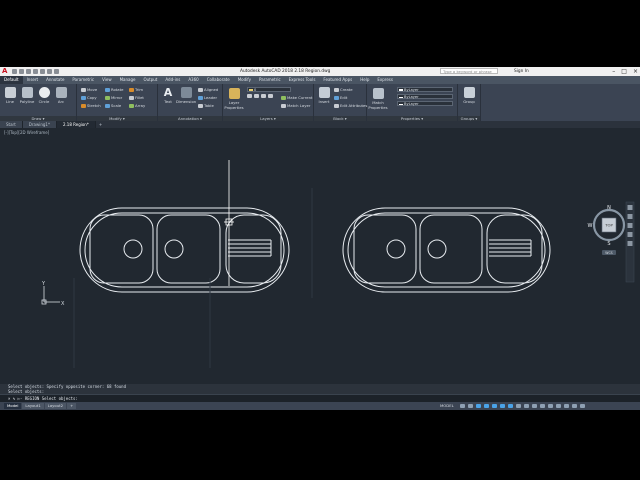 Image resolution: width=640 pixels, height=480 pixels. Describe the element at coordinates (89, 89) in the screenshot. I see `move-button: Move` at that location.